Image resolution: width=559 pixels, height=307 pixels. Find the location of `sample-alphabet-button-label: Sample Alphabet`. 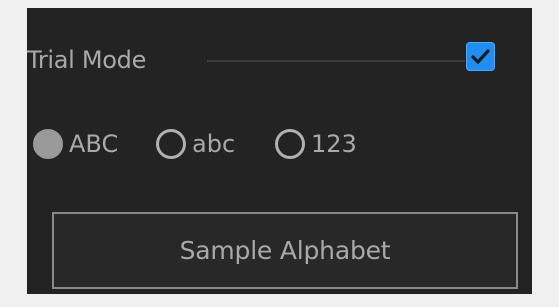

sample-alphabet-button-label: Sample Alphabet is located at coordinates (285, 250).